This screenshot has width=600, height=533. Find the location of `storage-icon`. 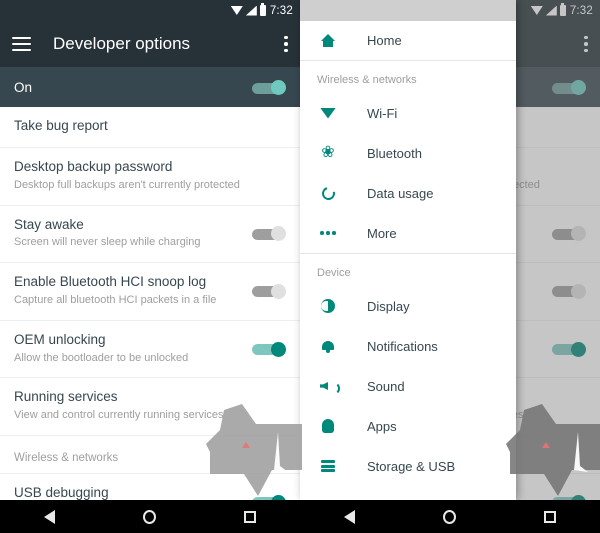

storage-icon is located at coordinates (328, 466).